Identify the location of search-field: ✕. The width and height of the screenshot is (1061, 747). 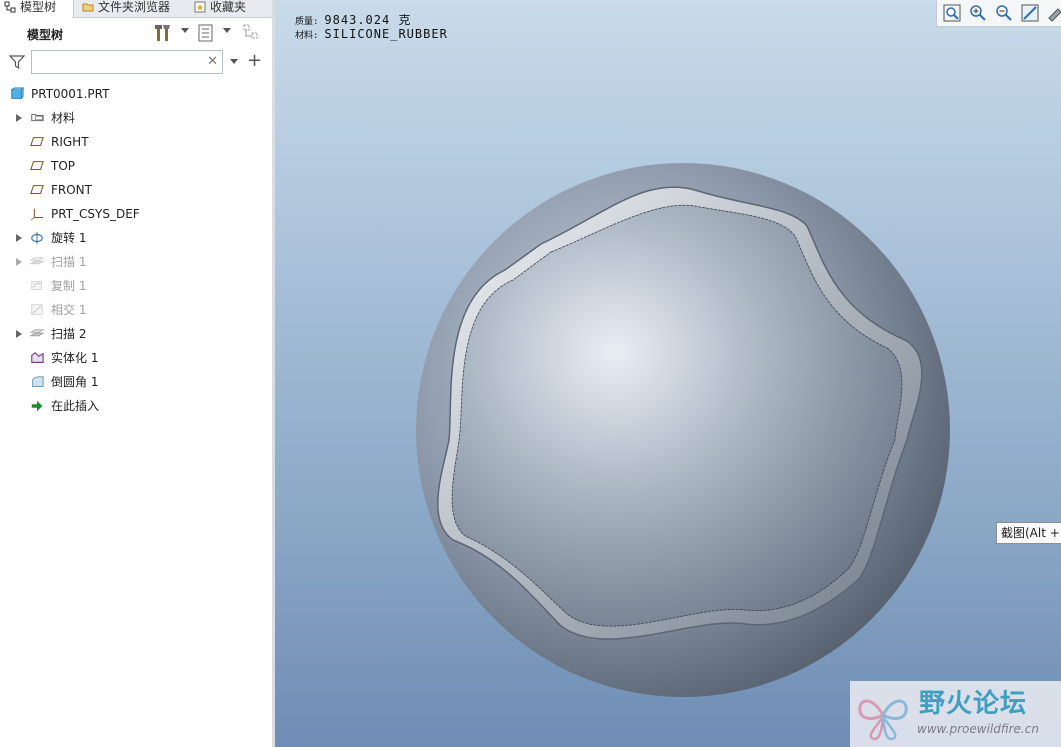
(127, 62).